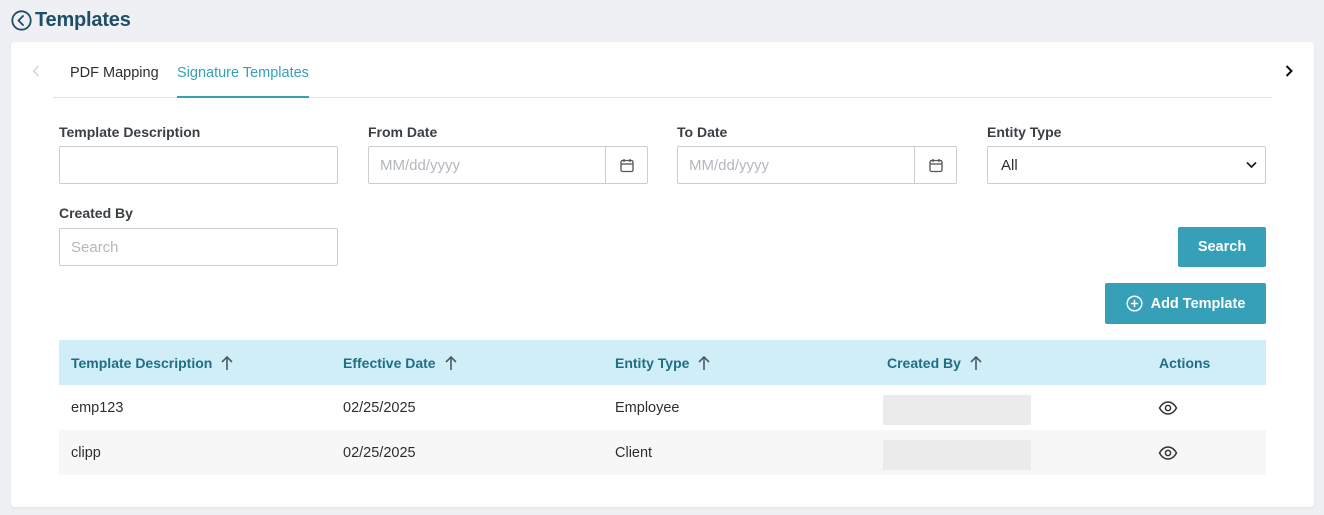 The image size is (1324, 515). I want to click on template-description-input, so click(198, 165).